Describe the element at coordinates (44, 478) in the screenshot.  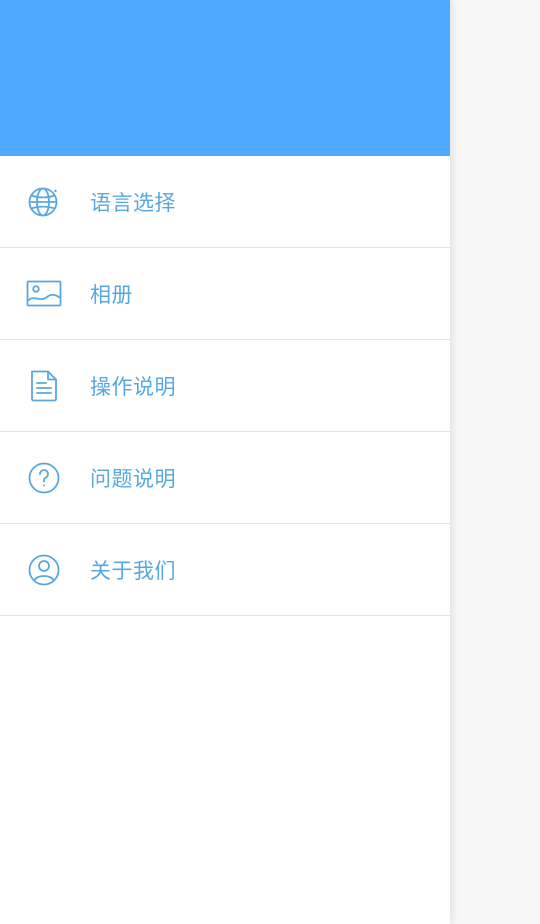
I see `question-circle-icon` at that location.